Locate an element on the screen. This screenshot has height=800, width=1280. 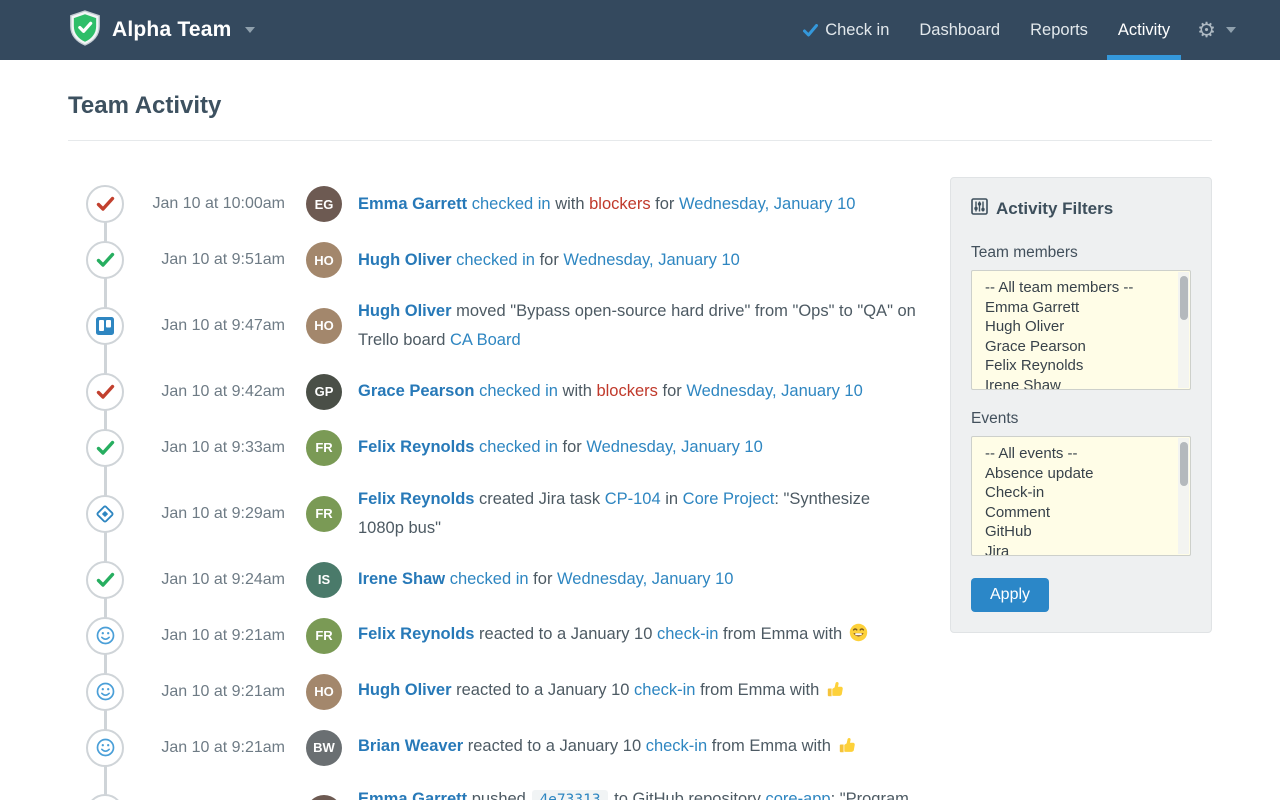
activity-link: Core Project is located at coordinates (729, 499).